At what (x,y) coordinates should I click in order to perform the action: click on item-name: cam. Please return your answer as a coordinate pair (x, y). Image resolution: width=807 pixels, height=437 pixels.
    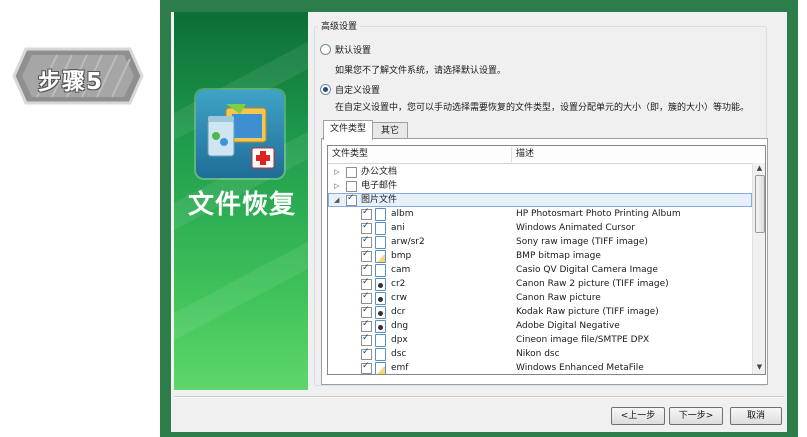
    Looking at the image, I should click on (401, 270).